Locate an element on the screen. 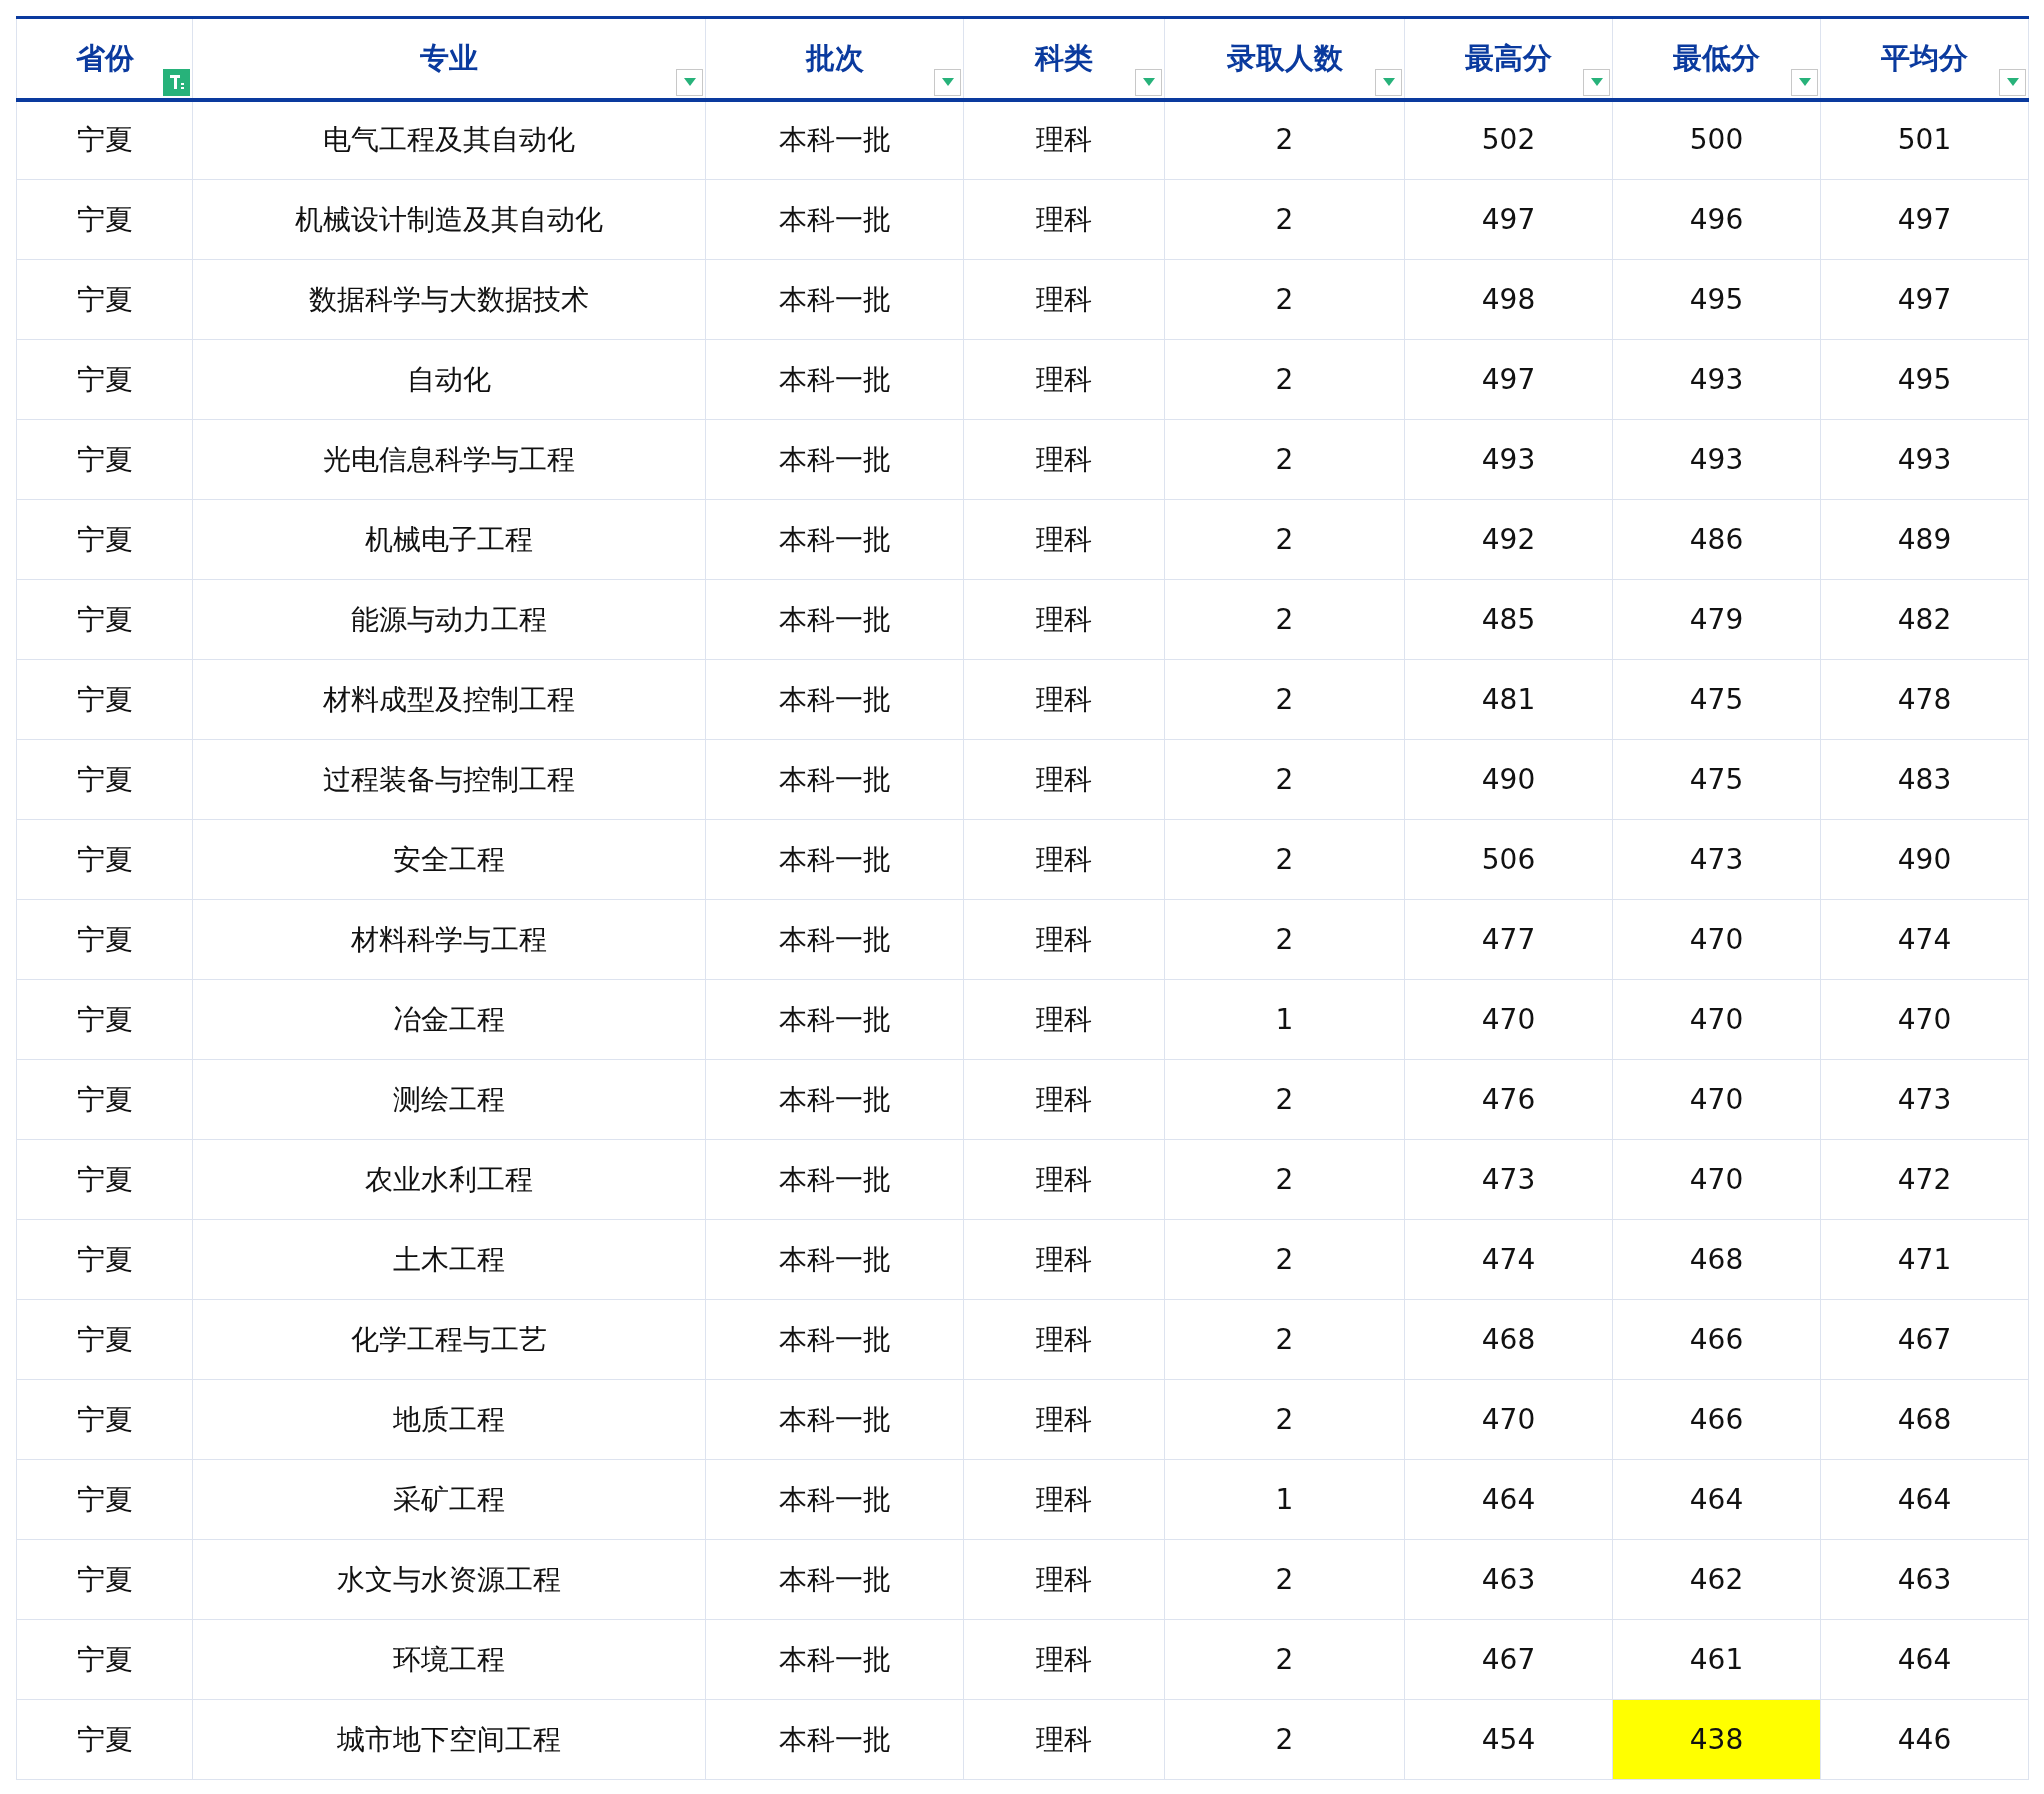 The width and height of the screenshot is (2044, 1794). table-cell: 采矿工程 is located at coordinates (449, 1499).